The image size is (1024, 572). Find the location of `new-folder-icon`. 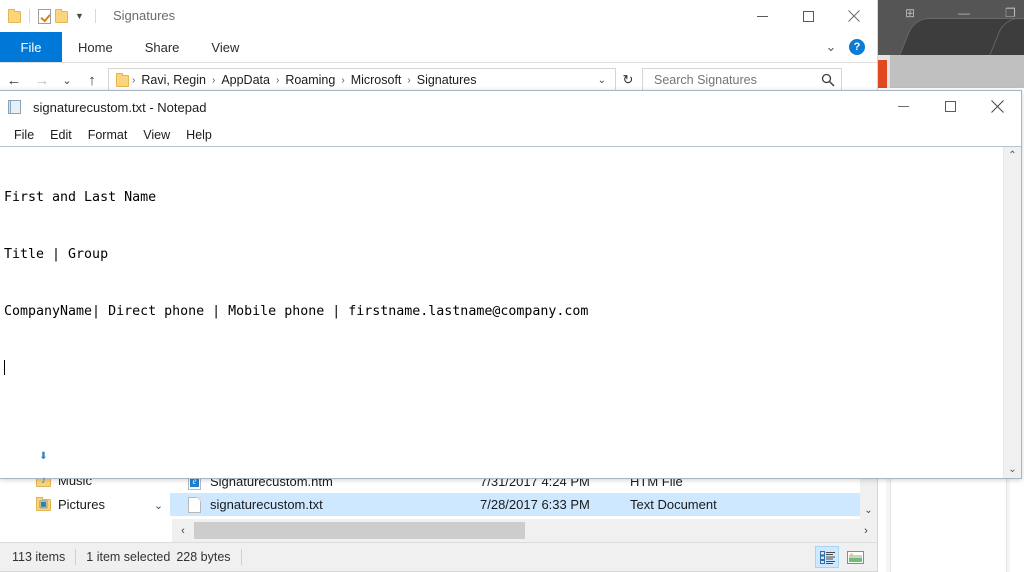

new-folder-icon is located at coordinates (61, 16).